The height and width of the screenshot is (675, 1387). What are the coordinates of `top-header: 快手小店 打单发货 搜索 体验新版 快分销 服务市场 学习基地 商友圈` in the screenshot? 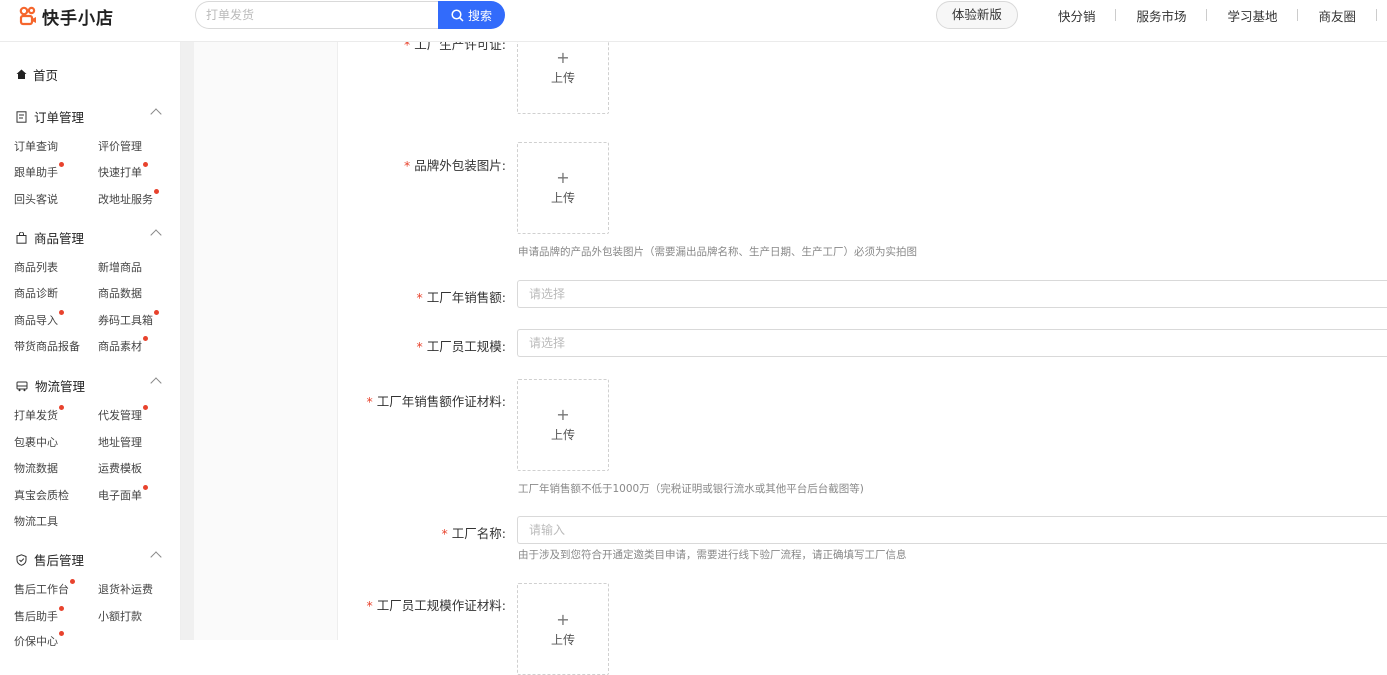 It's located at (693, 21).